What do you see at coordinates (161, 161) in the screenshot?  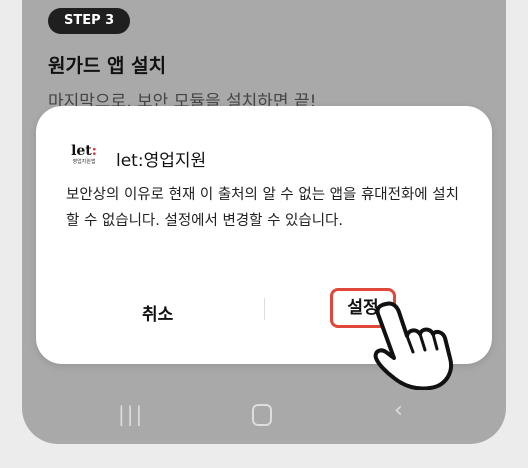 I see `app-name: let:영업지원` at bounding box center [161, 161].